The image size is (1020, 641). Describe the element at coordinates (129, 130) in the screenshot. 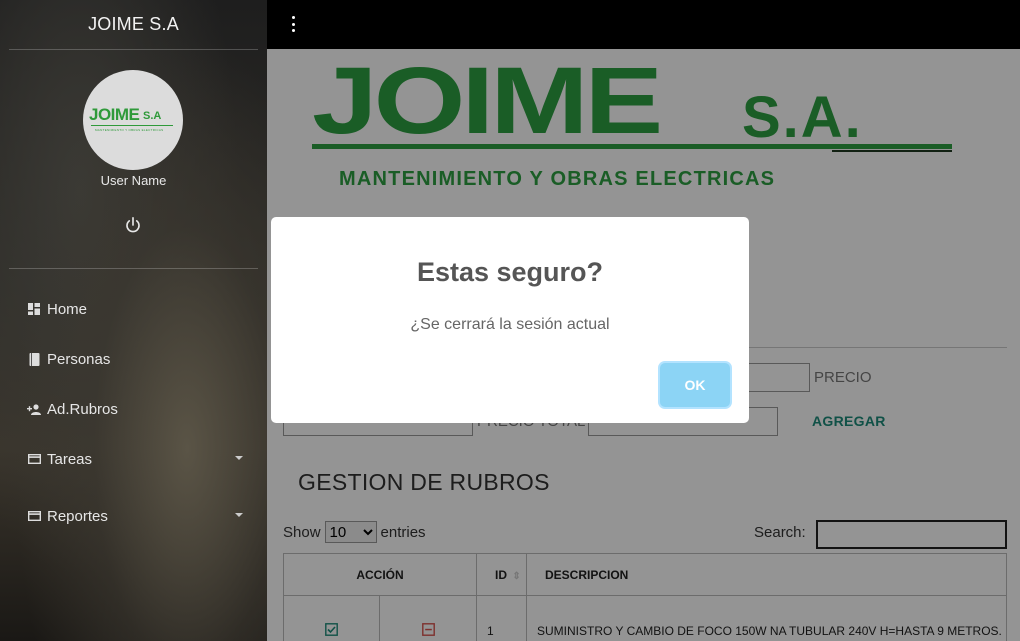

I see `avatar-logo-subtitle: MANTENIMIENTO Y OBRAS ELECTRICAS` at that location.